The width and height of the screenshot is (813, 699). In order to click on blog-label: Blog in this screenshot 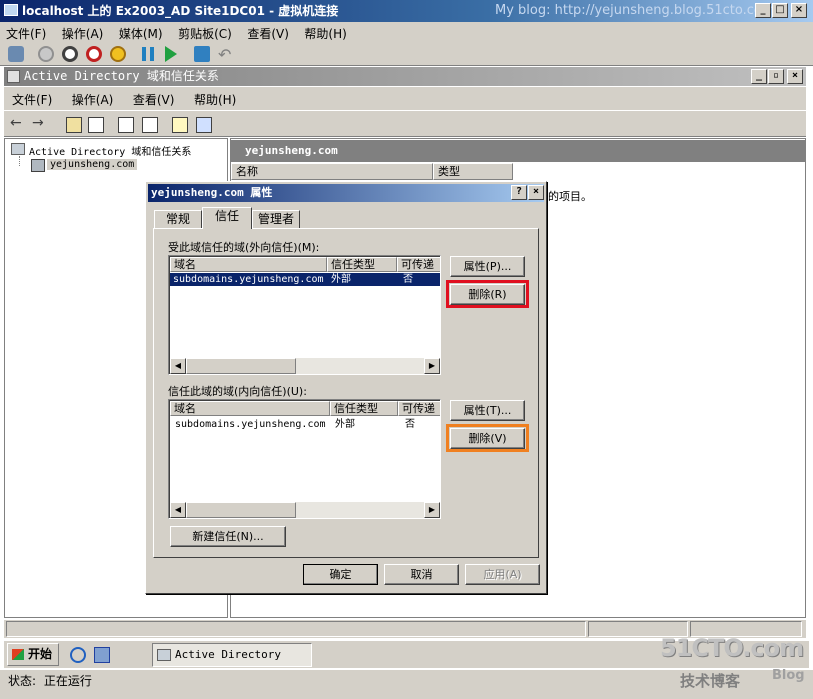, I will do `click(788, 675)`.